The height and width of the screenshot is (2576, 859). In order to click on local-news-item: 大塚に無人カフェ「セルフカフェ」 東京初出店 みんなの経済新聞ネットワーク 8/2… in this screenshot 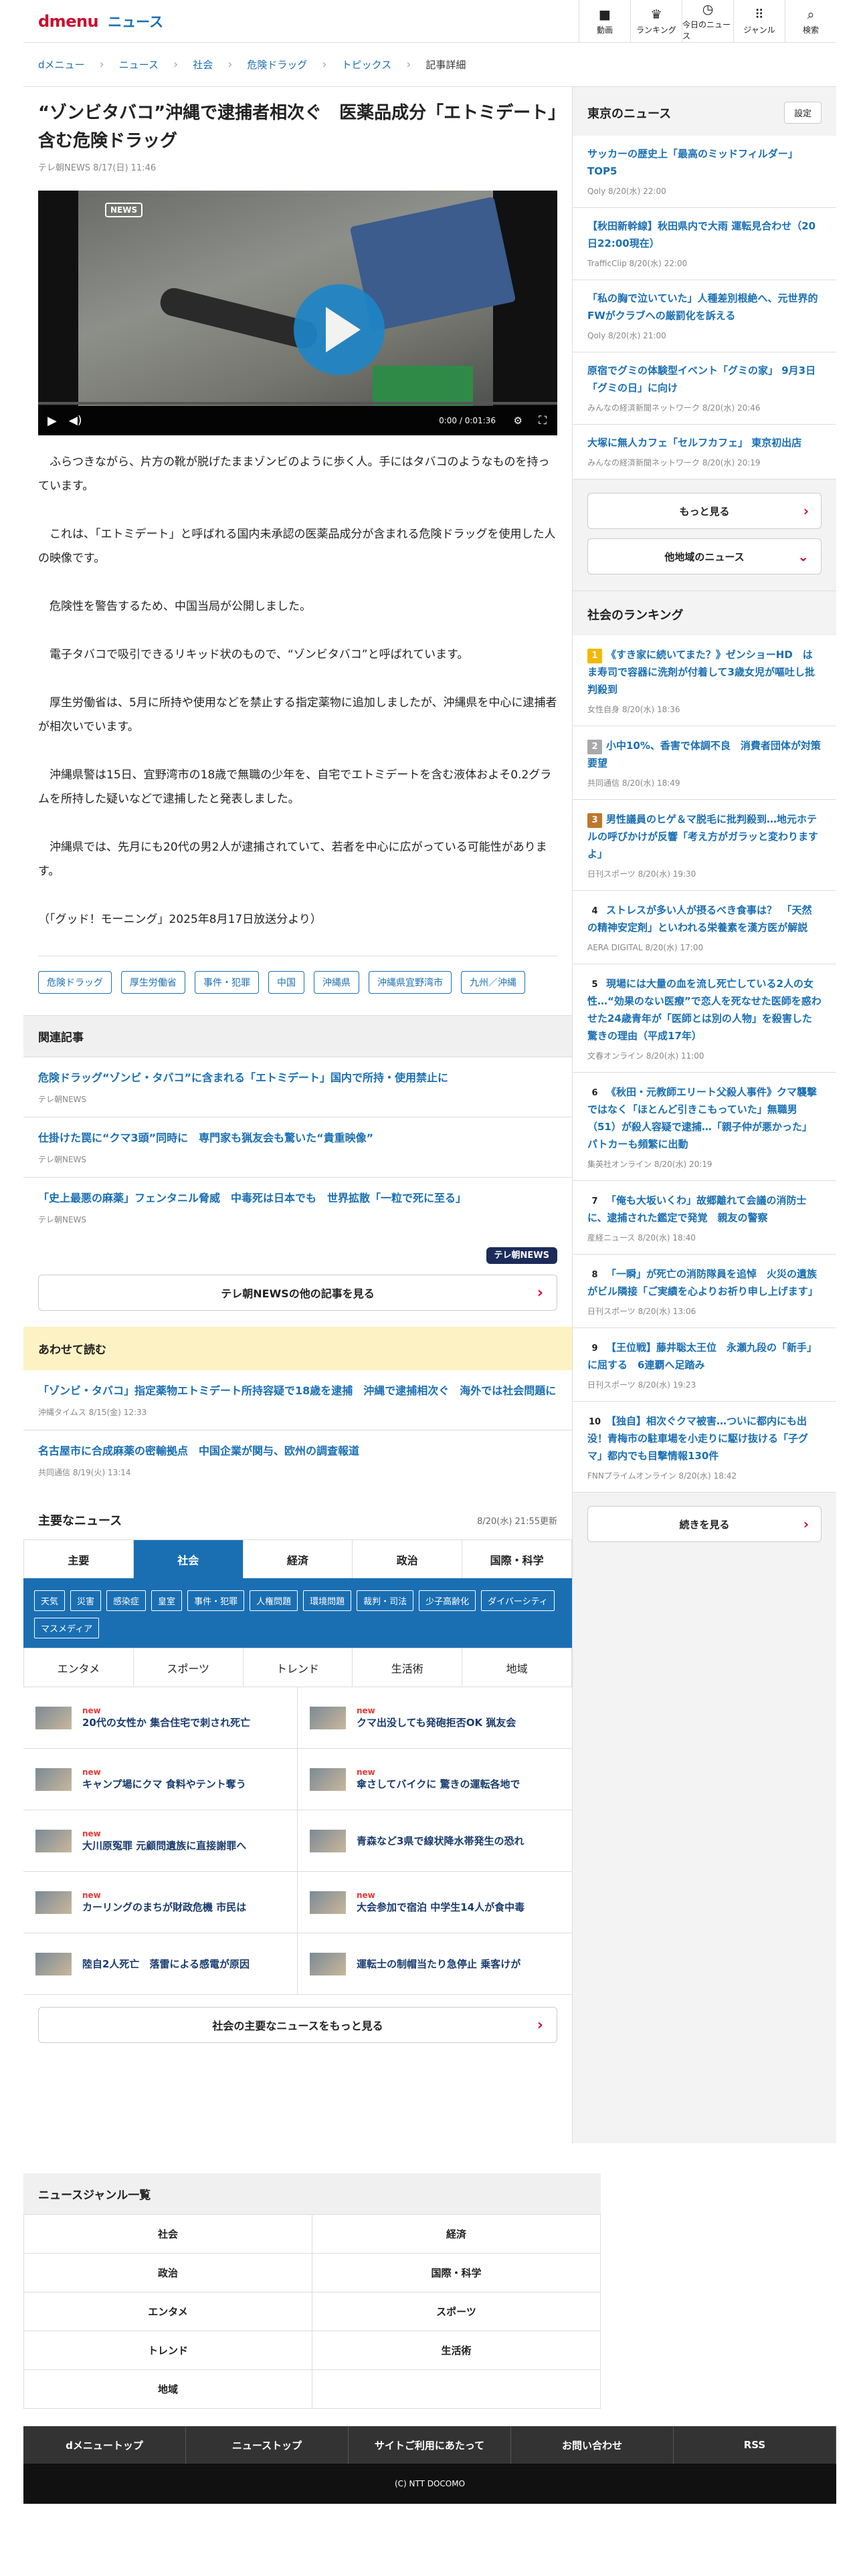, I will do `click(704, 452)`.